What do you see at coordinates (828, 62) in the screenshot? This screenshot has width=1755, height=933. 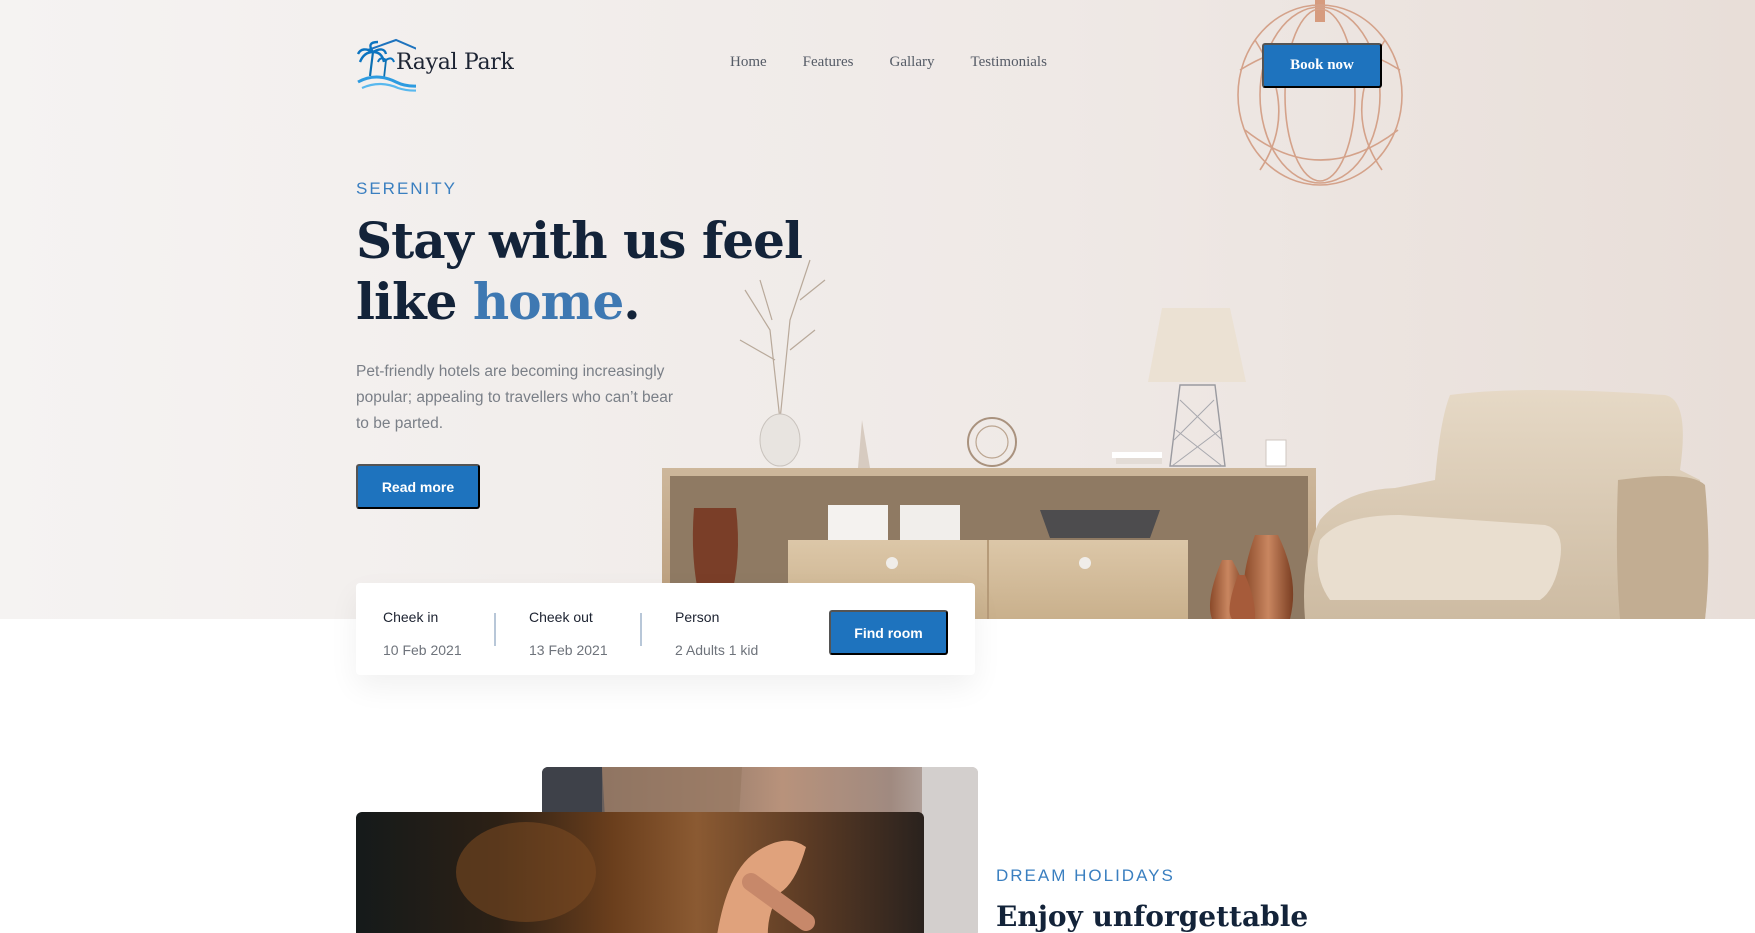 I see `nav-item-features: Features` at bounding box center [828, 62].